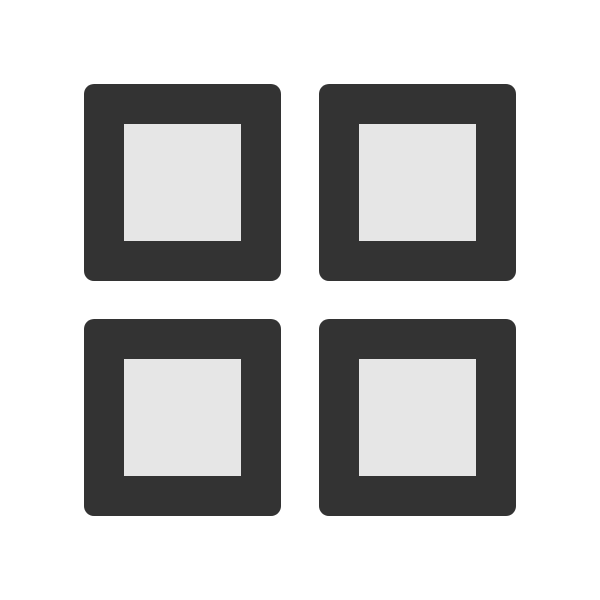 The image size is (600, 600). I want to click on tile-bottom-right-inner, so click(417, 417).